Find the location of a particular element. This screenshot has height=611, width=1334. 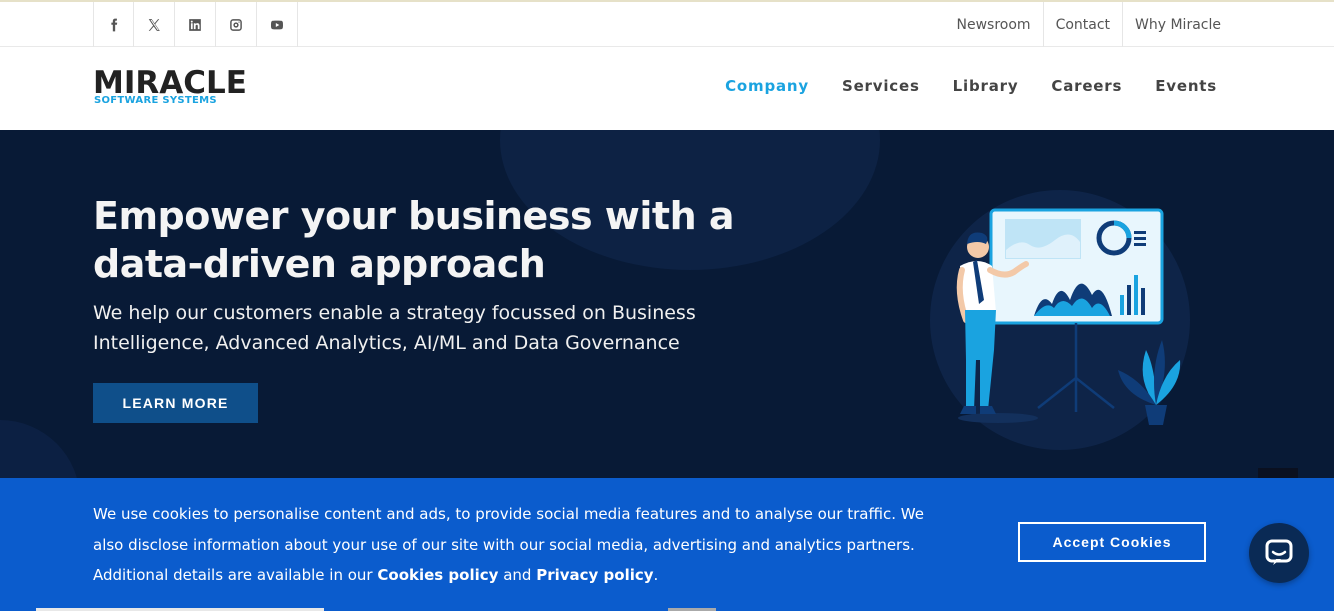

top-links: Newsroom Contact Why Miracle is located at coordinates (1089, 24).